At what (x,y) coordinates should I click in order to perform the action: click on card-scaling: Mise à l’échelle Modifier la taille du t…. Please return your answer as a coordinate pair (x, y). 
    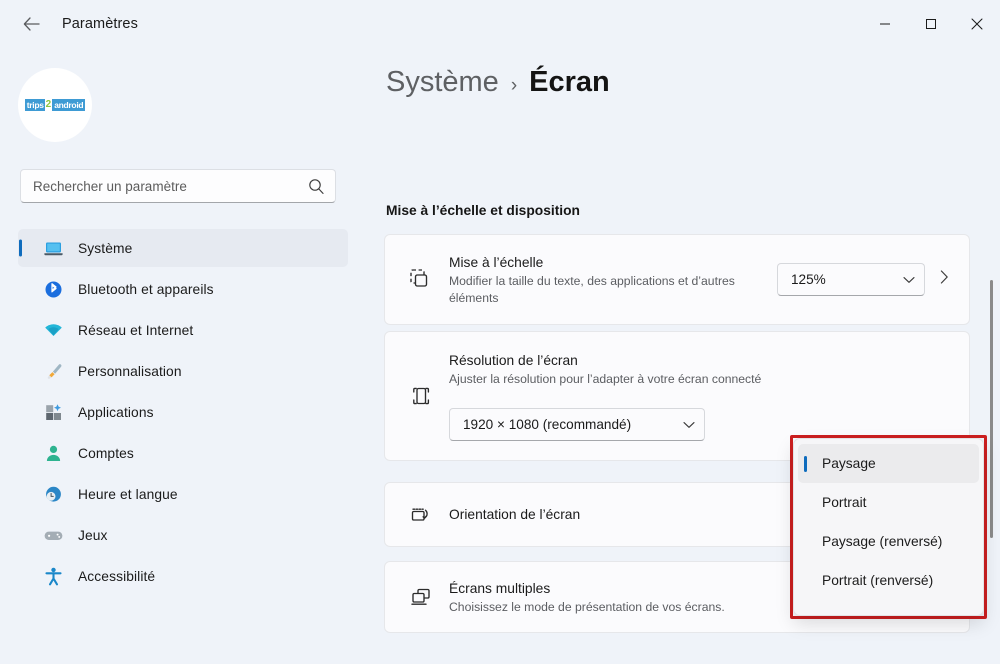
    Looking at the image, I should click on (677, 279).